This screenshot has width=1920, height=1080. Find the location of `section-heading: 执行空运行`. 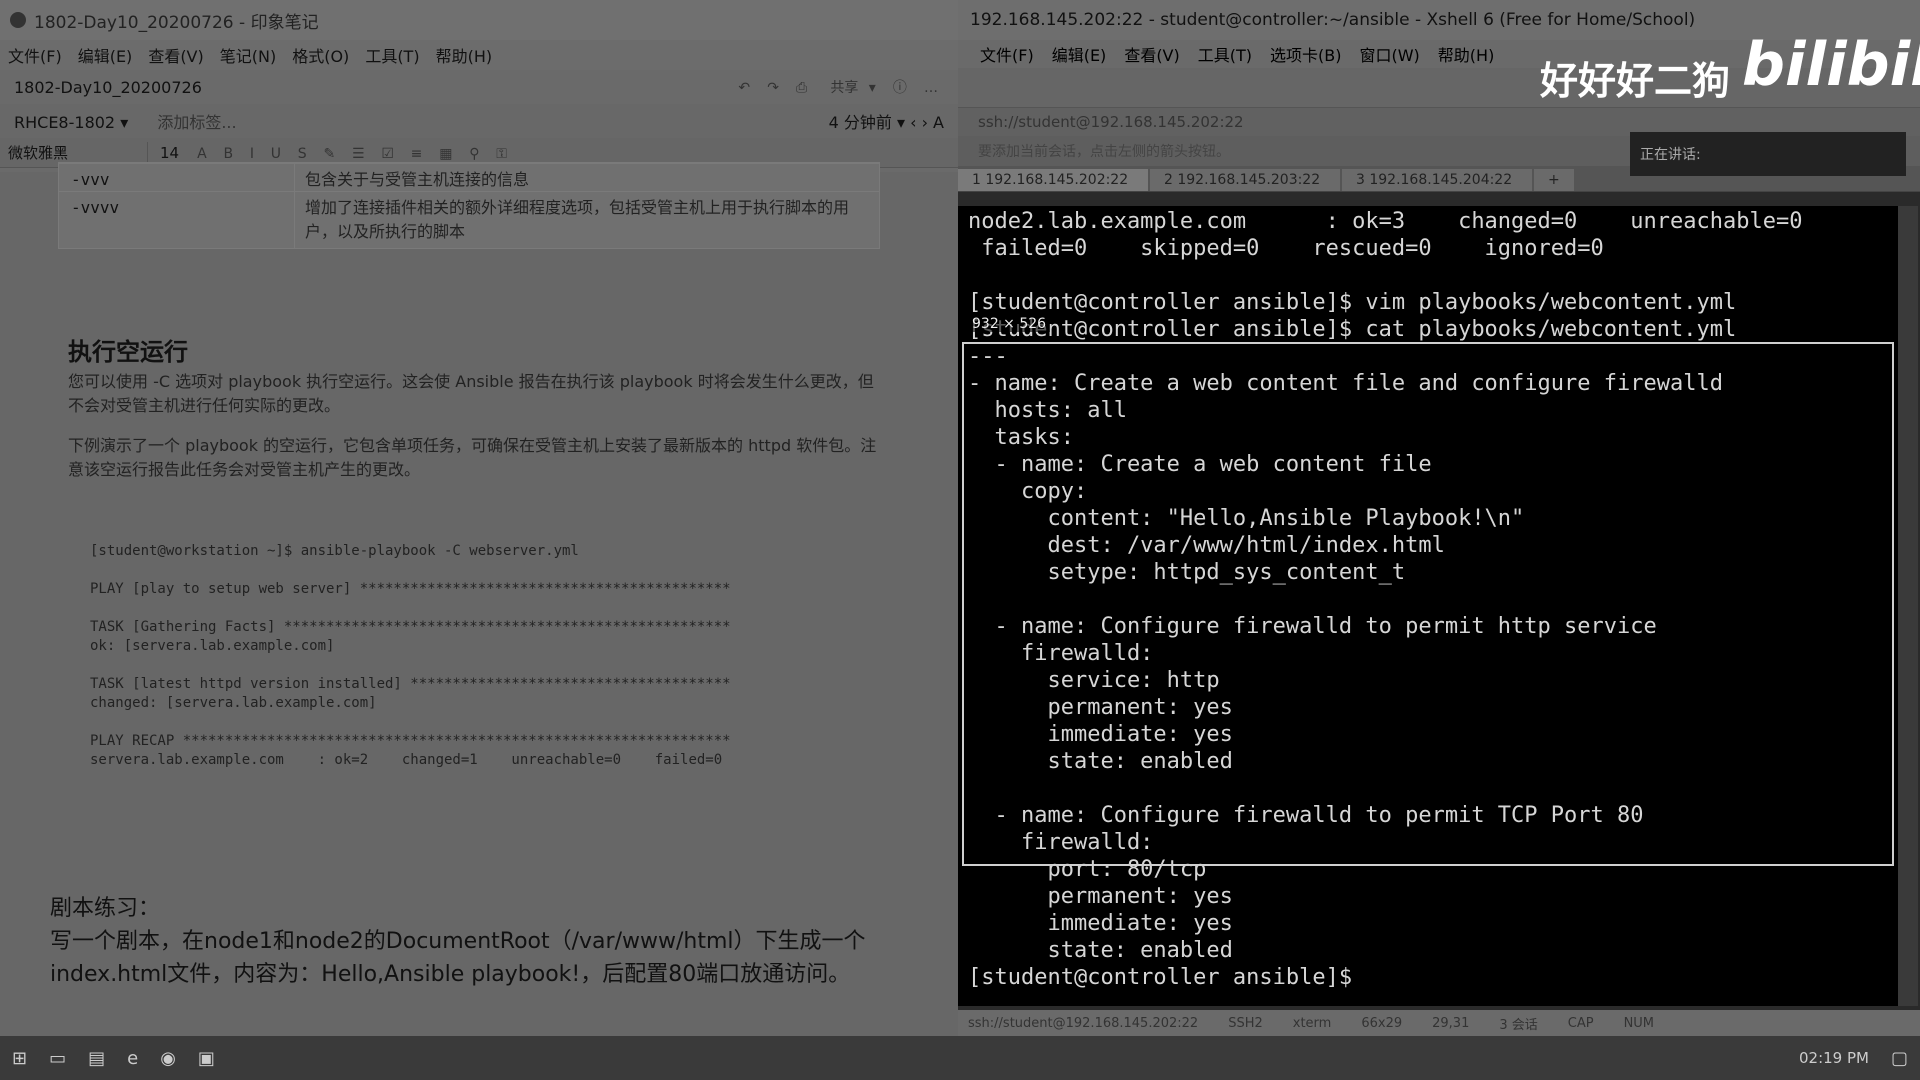

section-heading: 执行空运行 is located at coordinates (128, 352).